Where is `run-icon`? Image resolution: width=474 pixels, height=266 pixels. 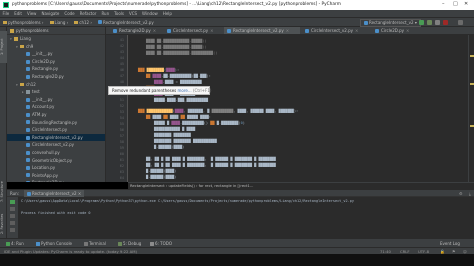
run-icon is located at coordinates (421, 22).